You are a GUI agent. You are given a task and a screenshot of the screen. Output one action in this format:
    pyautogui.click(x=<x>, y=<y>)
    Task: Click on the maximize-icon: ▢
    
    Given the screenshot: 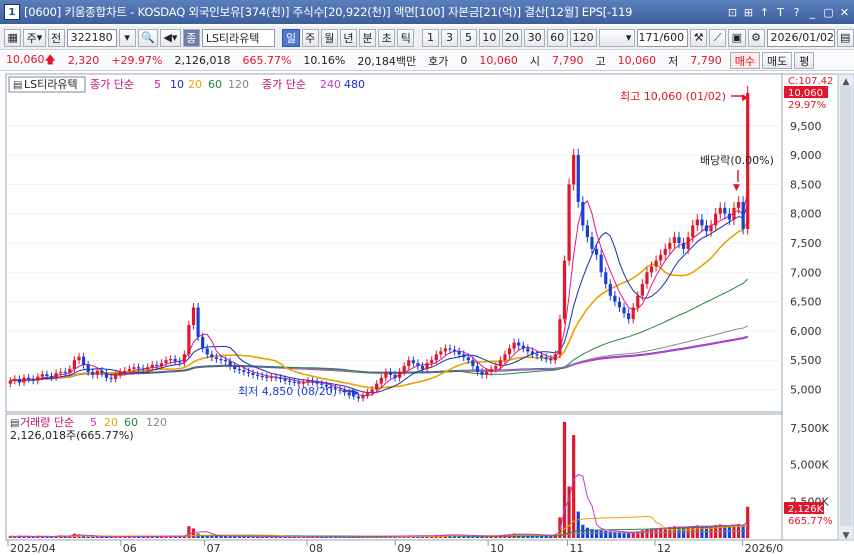 What is the action you would take?
    pyautogui.click(x=828, y=12)
    